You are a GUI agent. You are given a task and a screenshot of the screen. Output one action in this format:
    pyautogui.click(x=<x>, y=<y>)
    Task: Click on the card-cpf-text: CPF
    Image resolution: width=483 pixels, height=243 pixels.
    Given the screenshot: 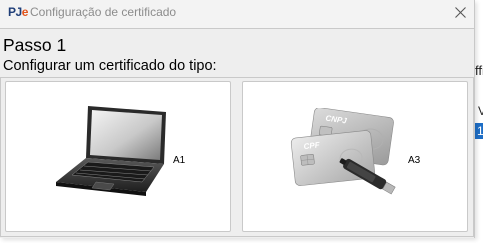 What is the action you would take?
    pyautogui.click(x=312, y=145)
    